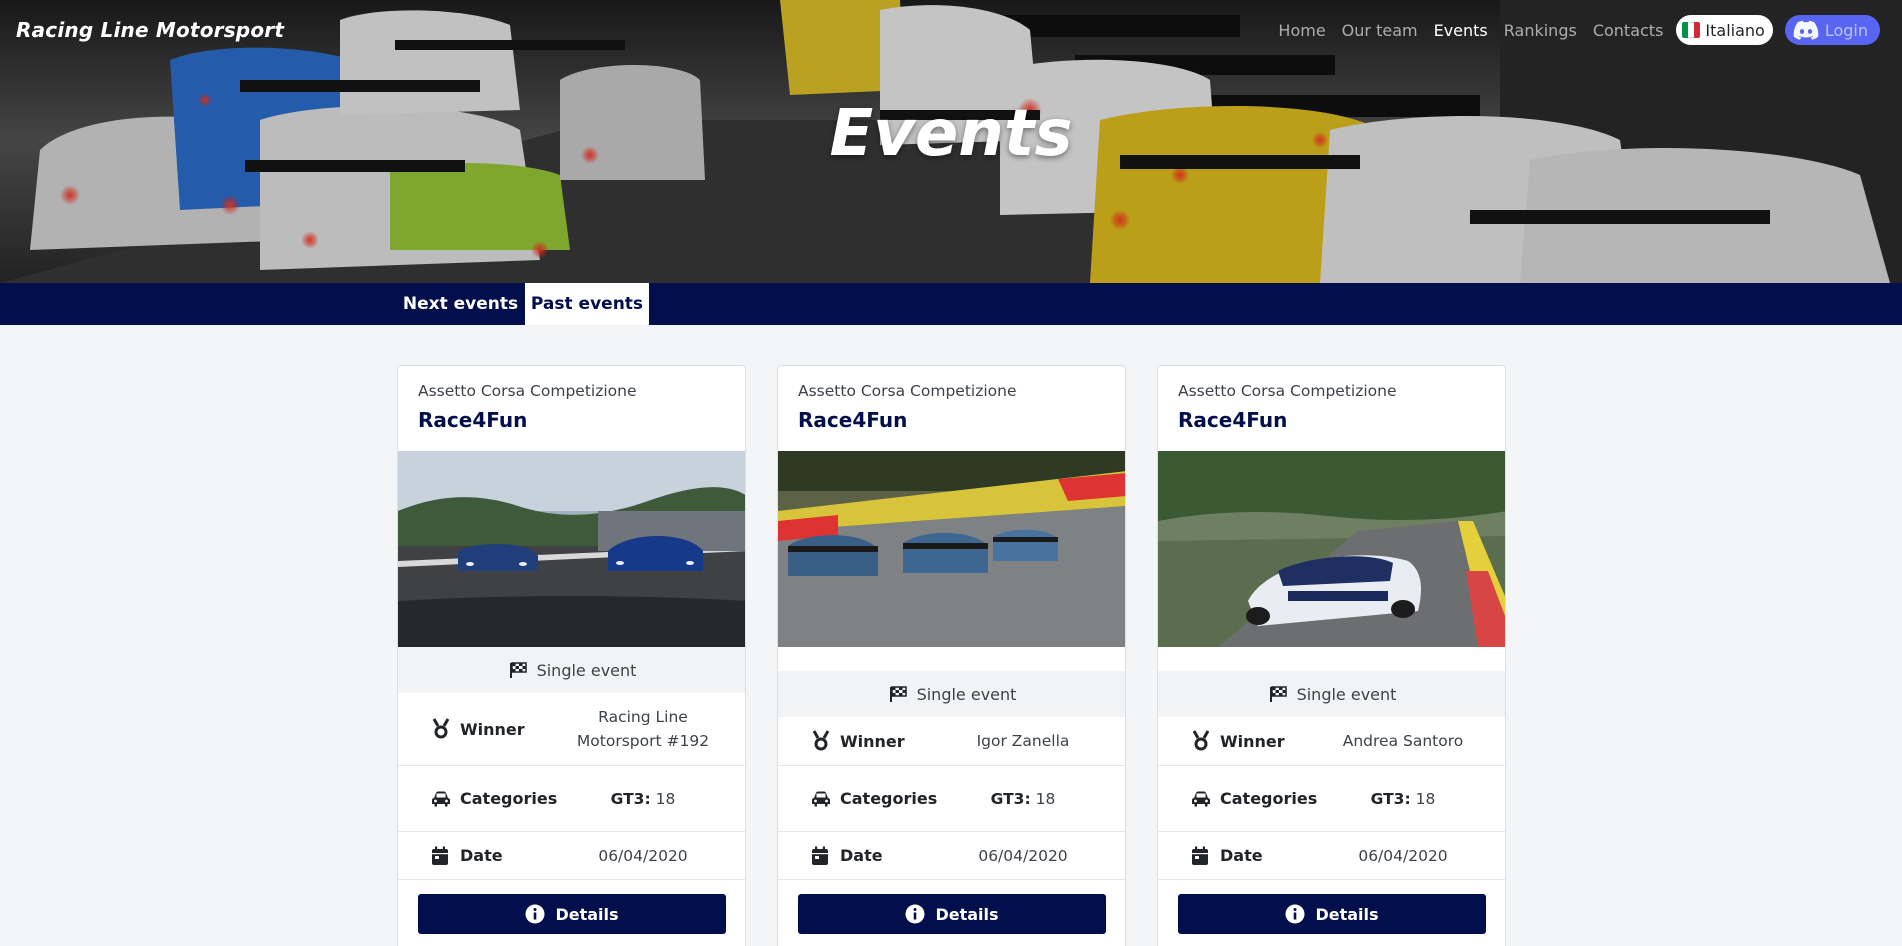 This screenshot has height=946, width=1902. I want to click on italy-flag-icon, so click(1691, 30).